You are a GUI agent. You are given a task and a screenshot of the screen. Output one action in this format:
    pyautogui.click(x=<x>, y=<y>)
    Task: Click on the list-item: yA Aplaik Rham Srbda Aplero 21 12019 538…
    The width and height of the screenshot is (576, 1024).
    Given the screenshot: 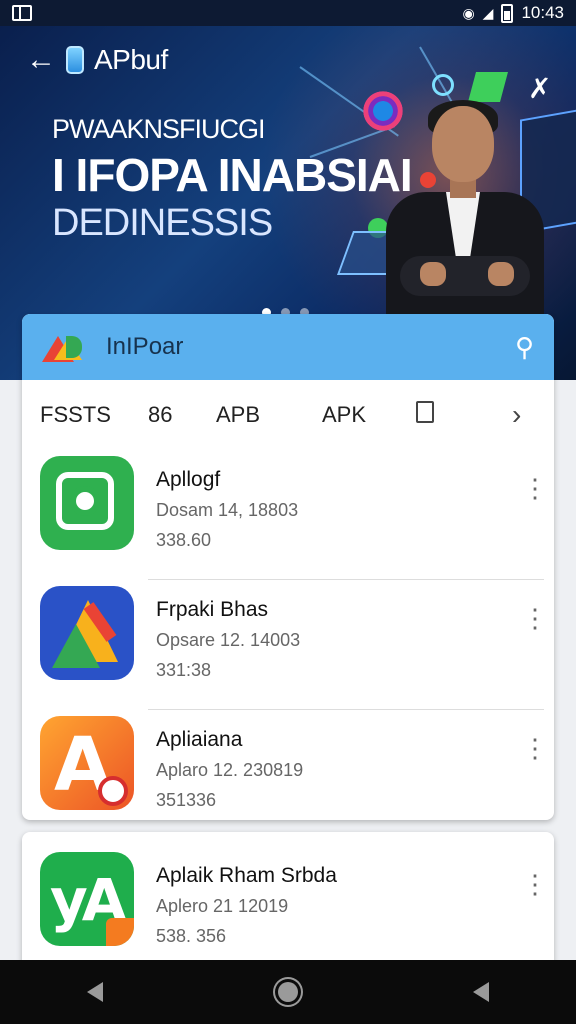 What is the action you would take?
    pyautogui.click(x=288, y=909)
    